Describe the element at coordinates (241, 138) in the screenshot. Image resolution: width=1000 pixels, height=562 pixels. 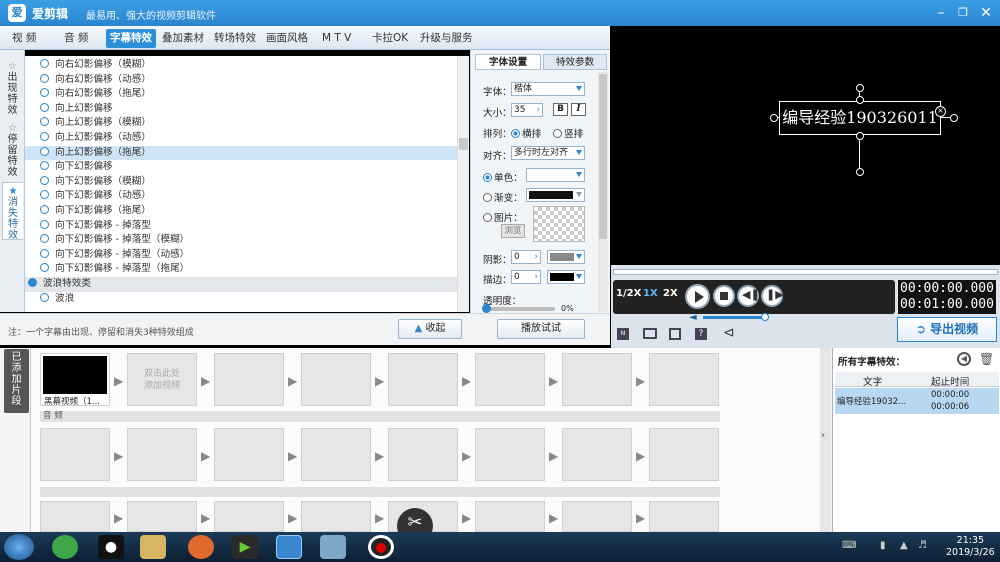
I see `list-item: 向上幻影偏移（动感）` at that location.